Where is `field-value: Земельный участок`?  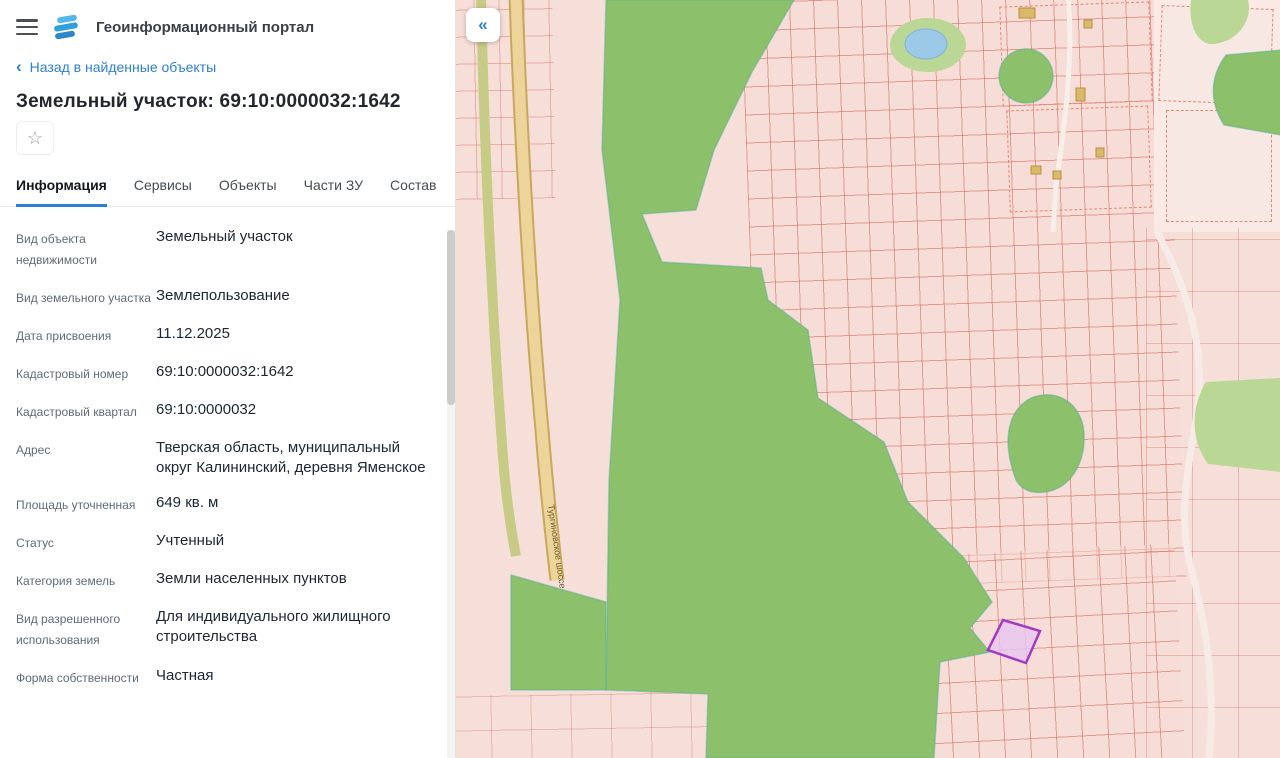 field-value: Земельный участок is located at coordinates (224, 236).